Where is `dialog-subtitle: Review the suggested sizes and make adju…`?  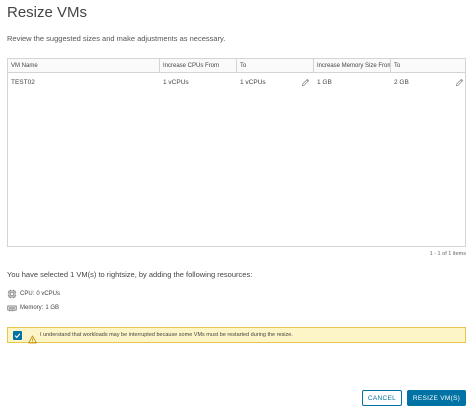 dialog-subtitle: Review the suggested sizes and make adju… is located at coordinates (116, 38).